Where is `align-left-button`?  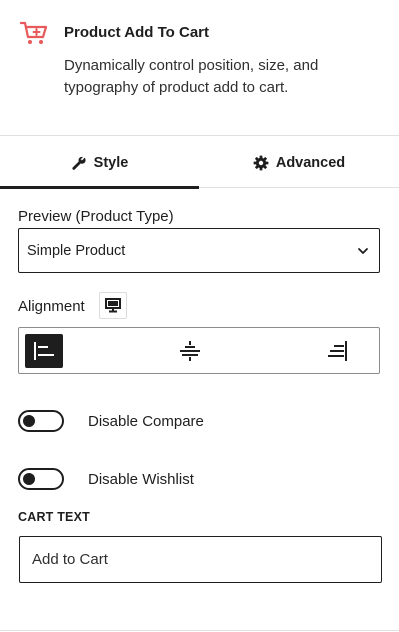 align-left-button is located at coordinates (44, 351).